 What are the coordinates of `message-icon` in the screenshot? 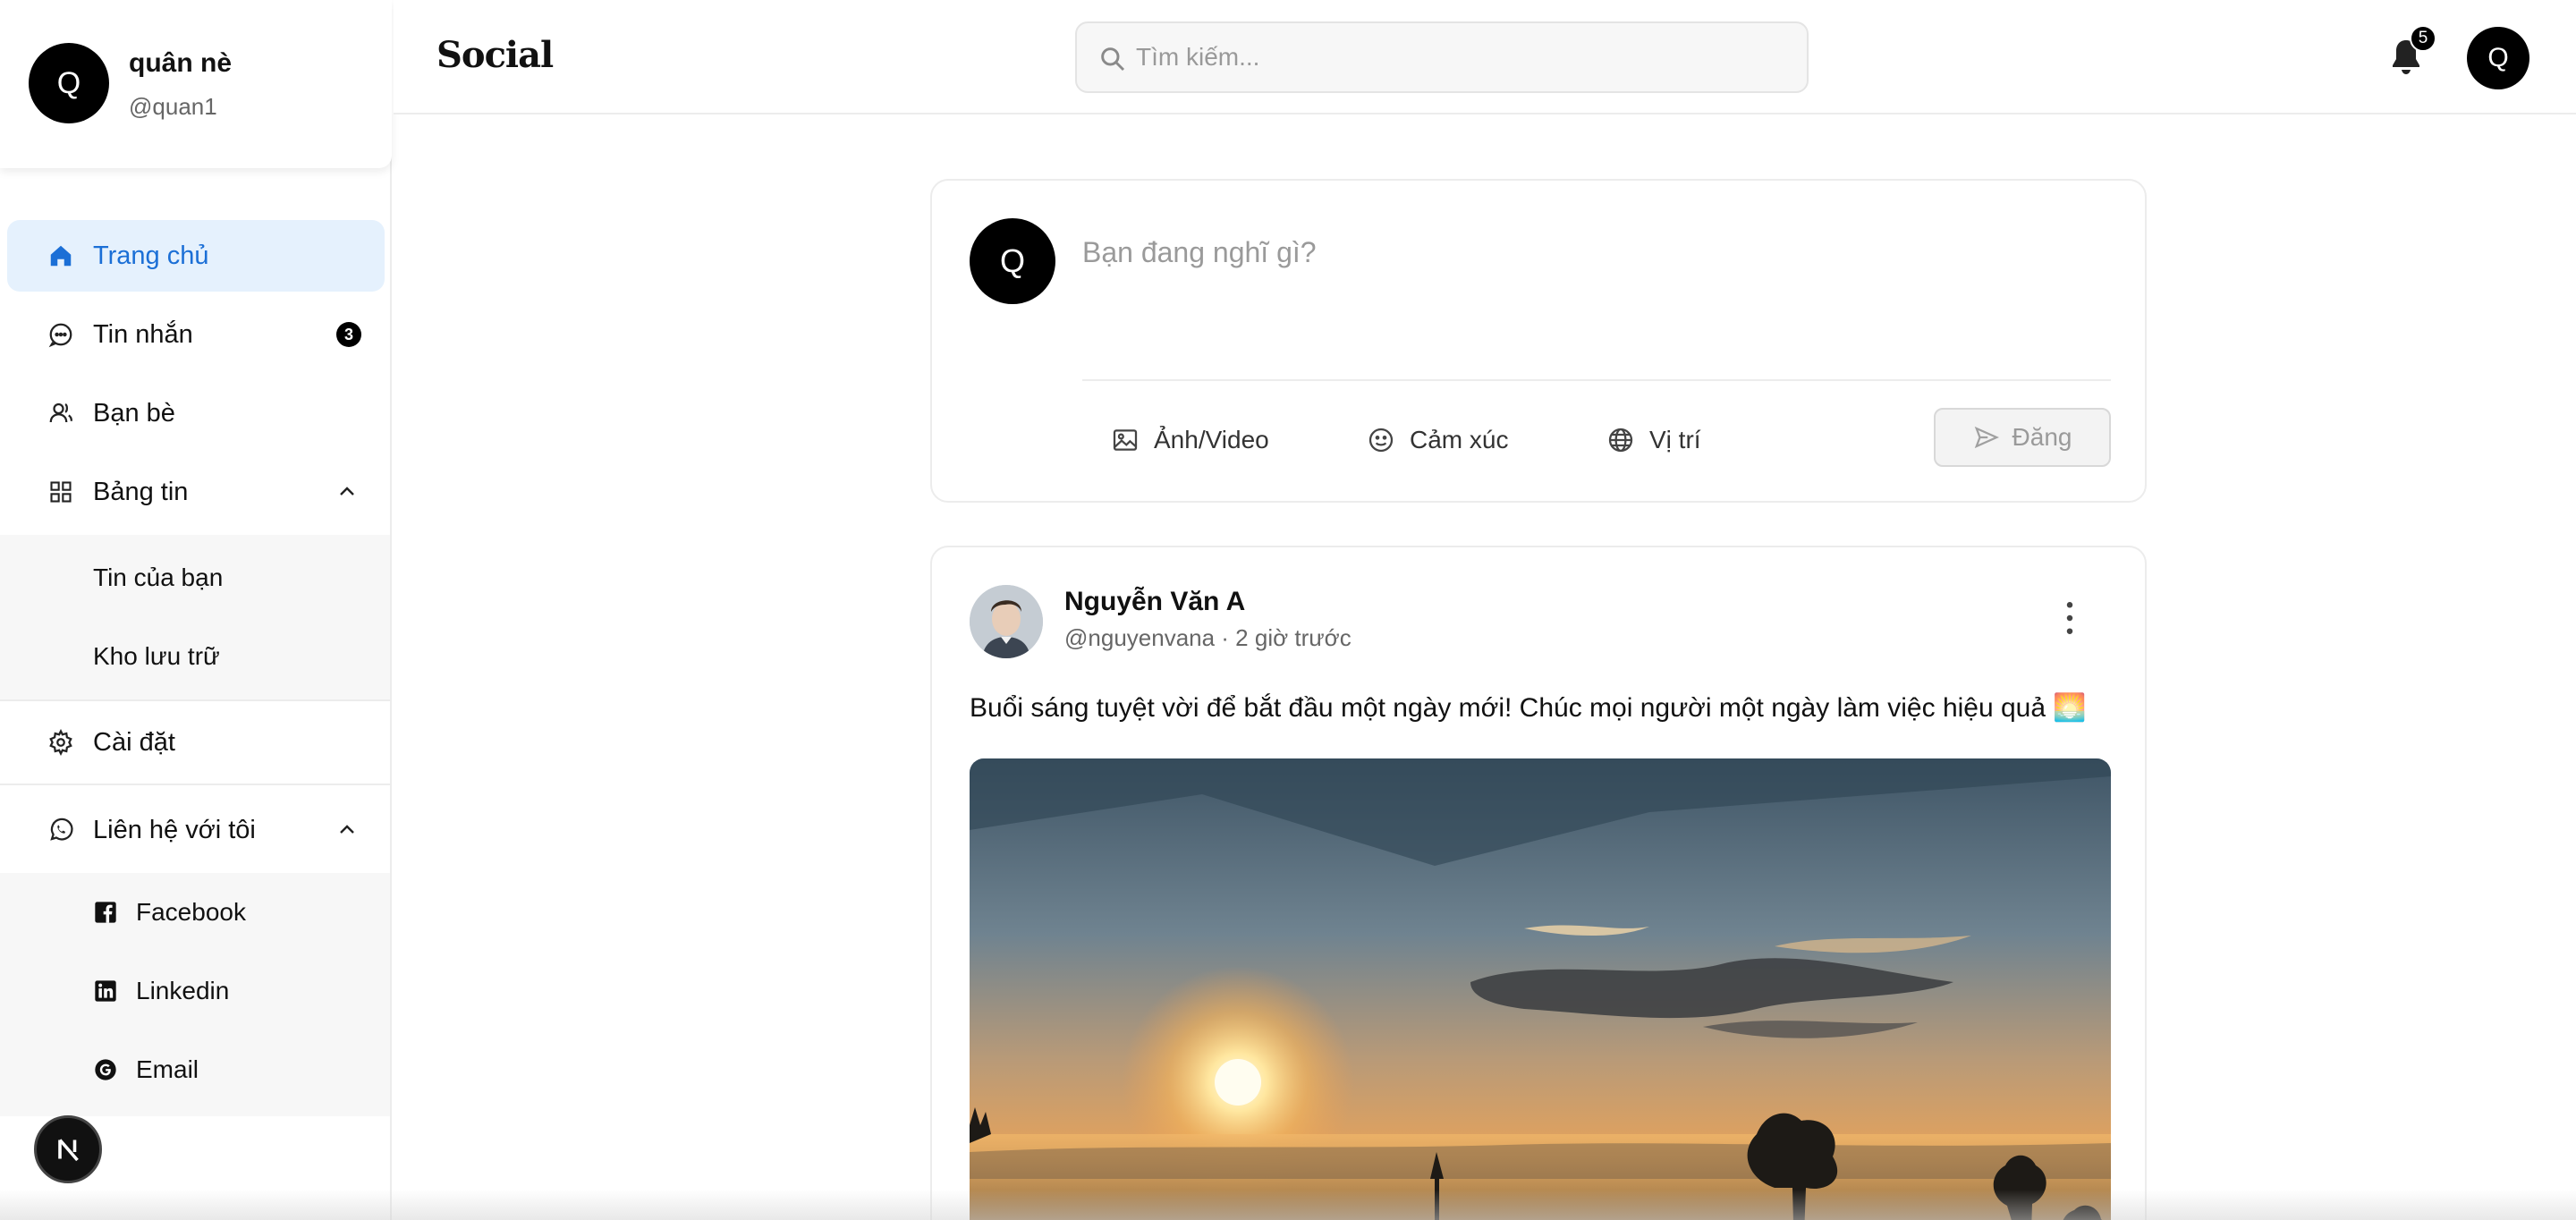 It's located at (61, 334).